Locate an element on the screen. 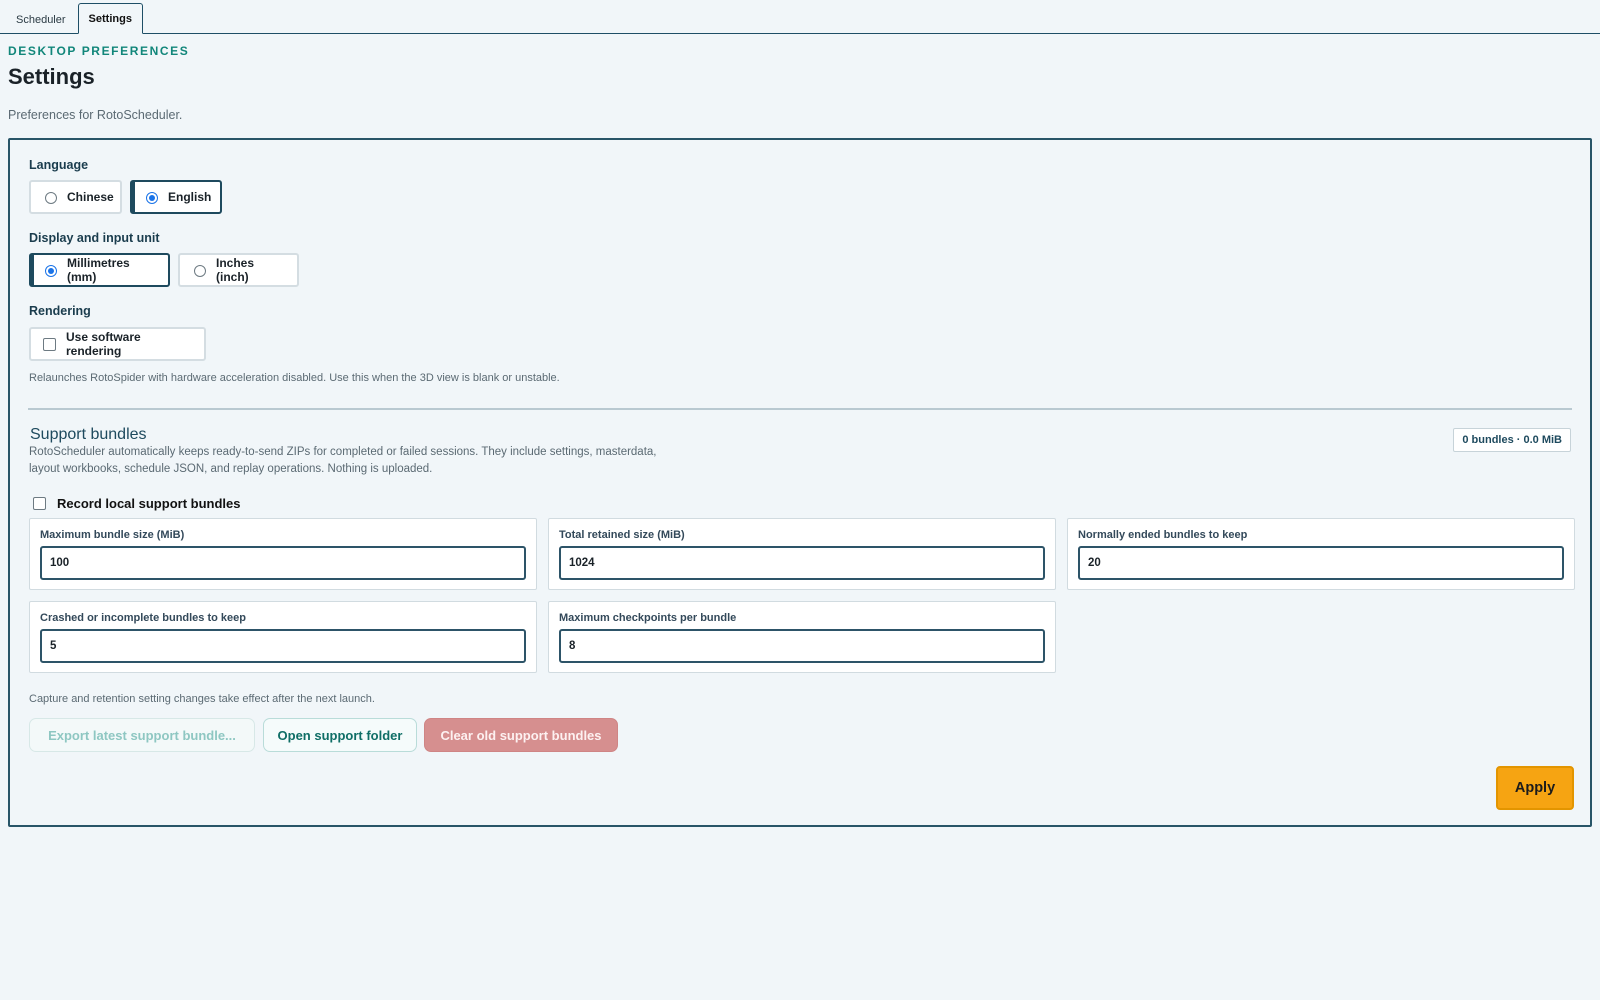 The image size is (1600, 1000). tab-bar: Scheduler Settings is located at coordinates (800, 17).